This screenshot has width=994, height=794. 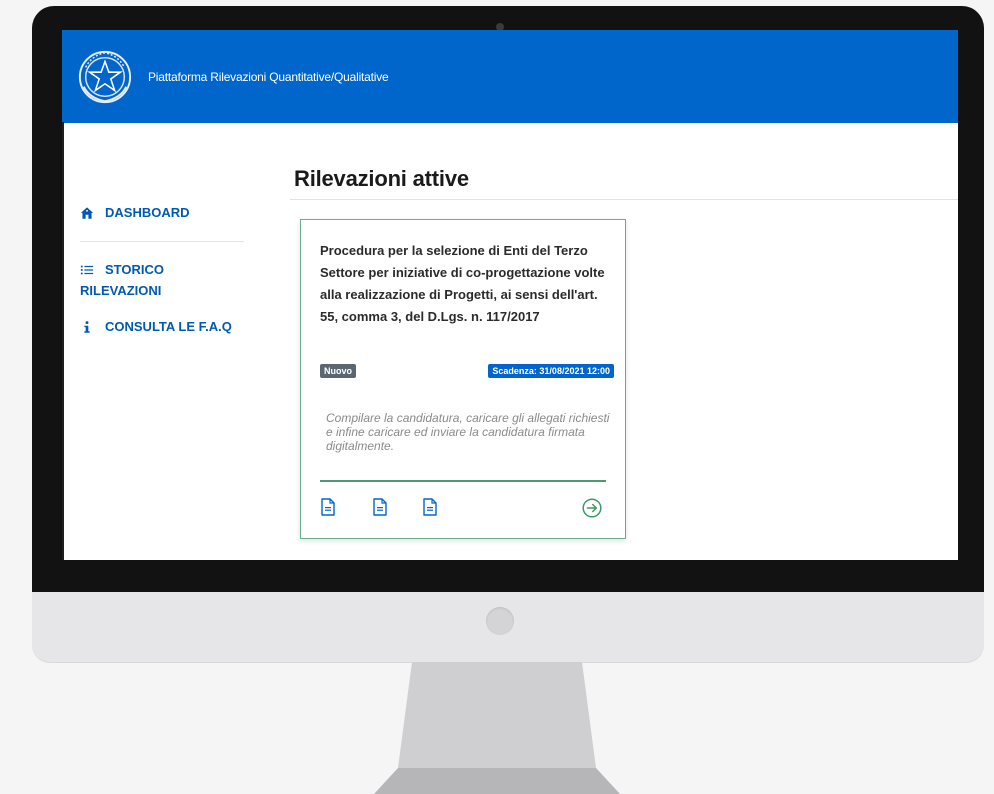 I want to click on page-title: Rilevazioni attive, so click(x=381, y=178).